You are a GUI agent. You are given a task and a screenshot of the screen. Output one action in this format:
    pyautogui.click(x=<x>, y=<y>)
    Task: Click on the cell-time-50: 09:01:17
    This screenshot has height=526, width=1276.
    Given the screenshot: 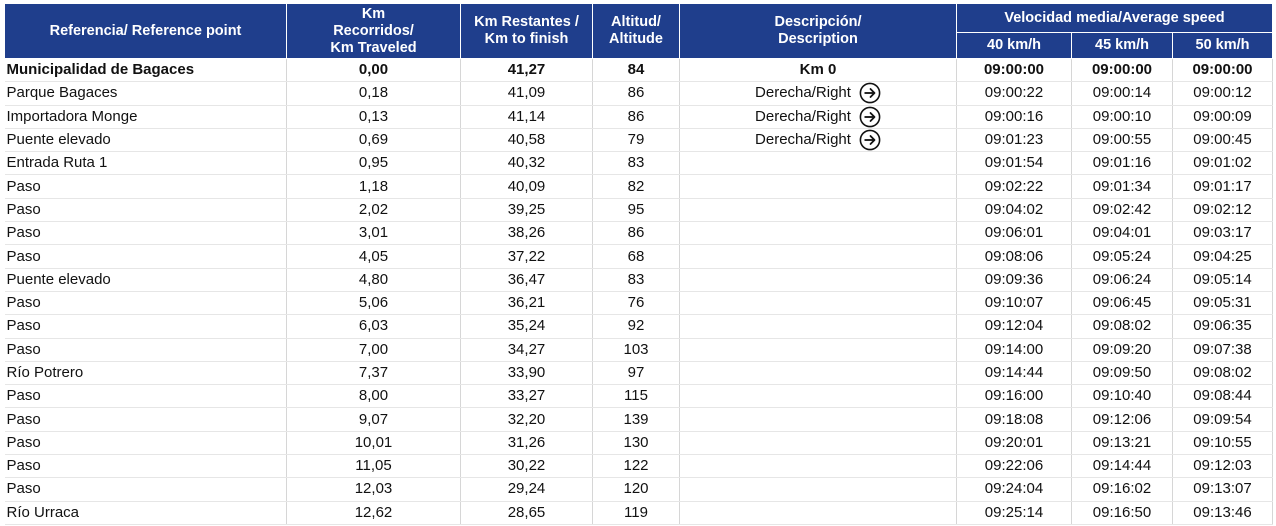 What is the action you would take?
    pyautogui.click(x=1222, y=186)
    